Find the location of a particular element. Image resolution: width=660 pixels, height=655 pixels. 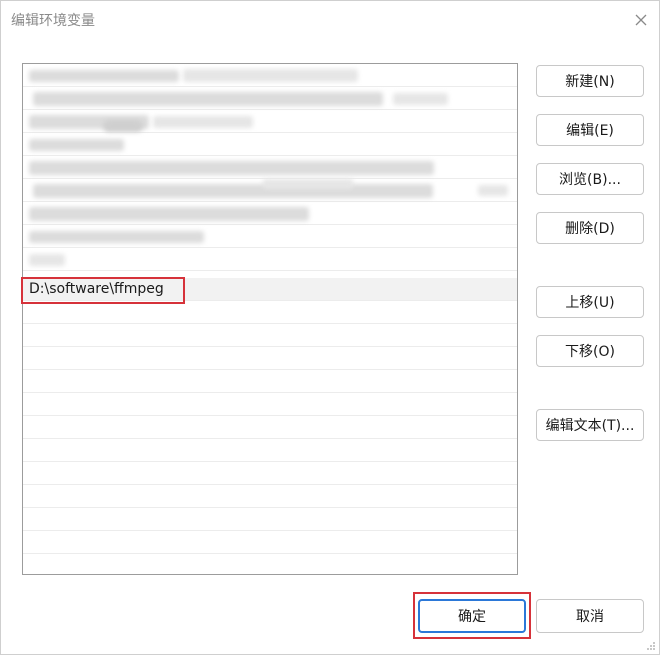

close-icon is located at coordinates (641, 20).